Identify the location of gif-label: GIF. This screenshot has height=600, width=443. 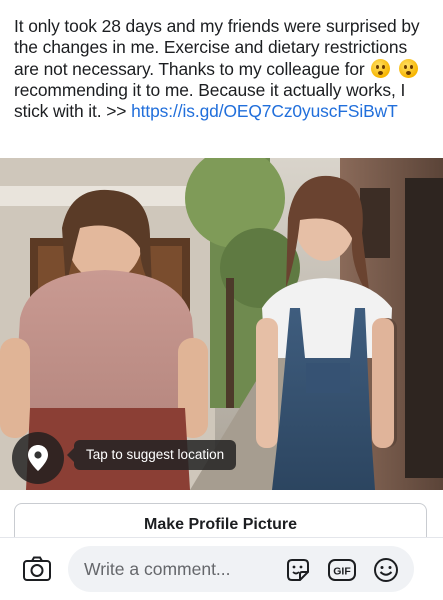
(342, 572).